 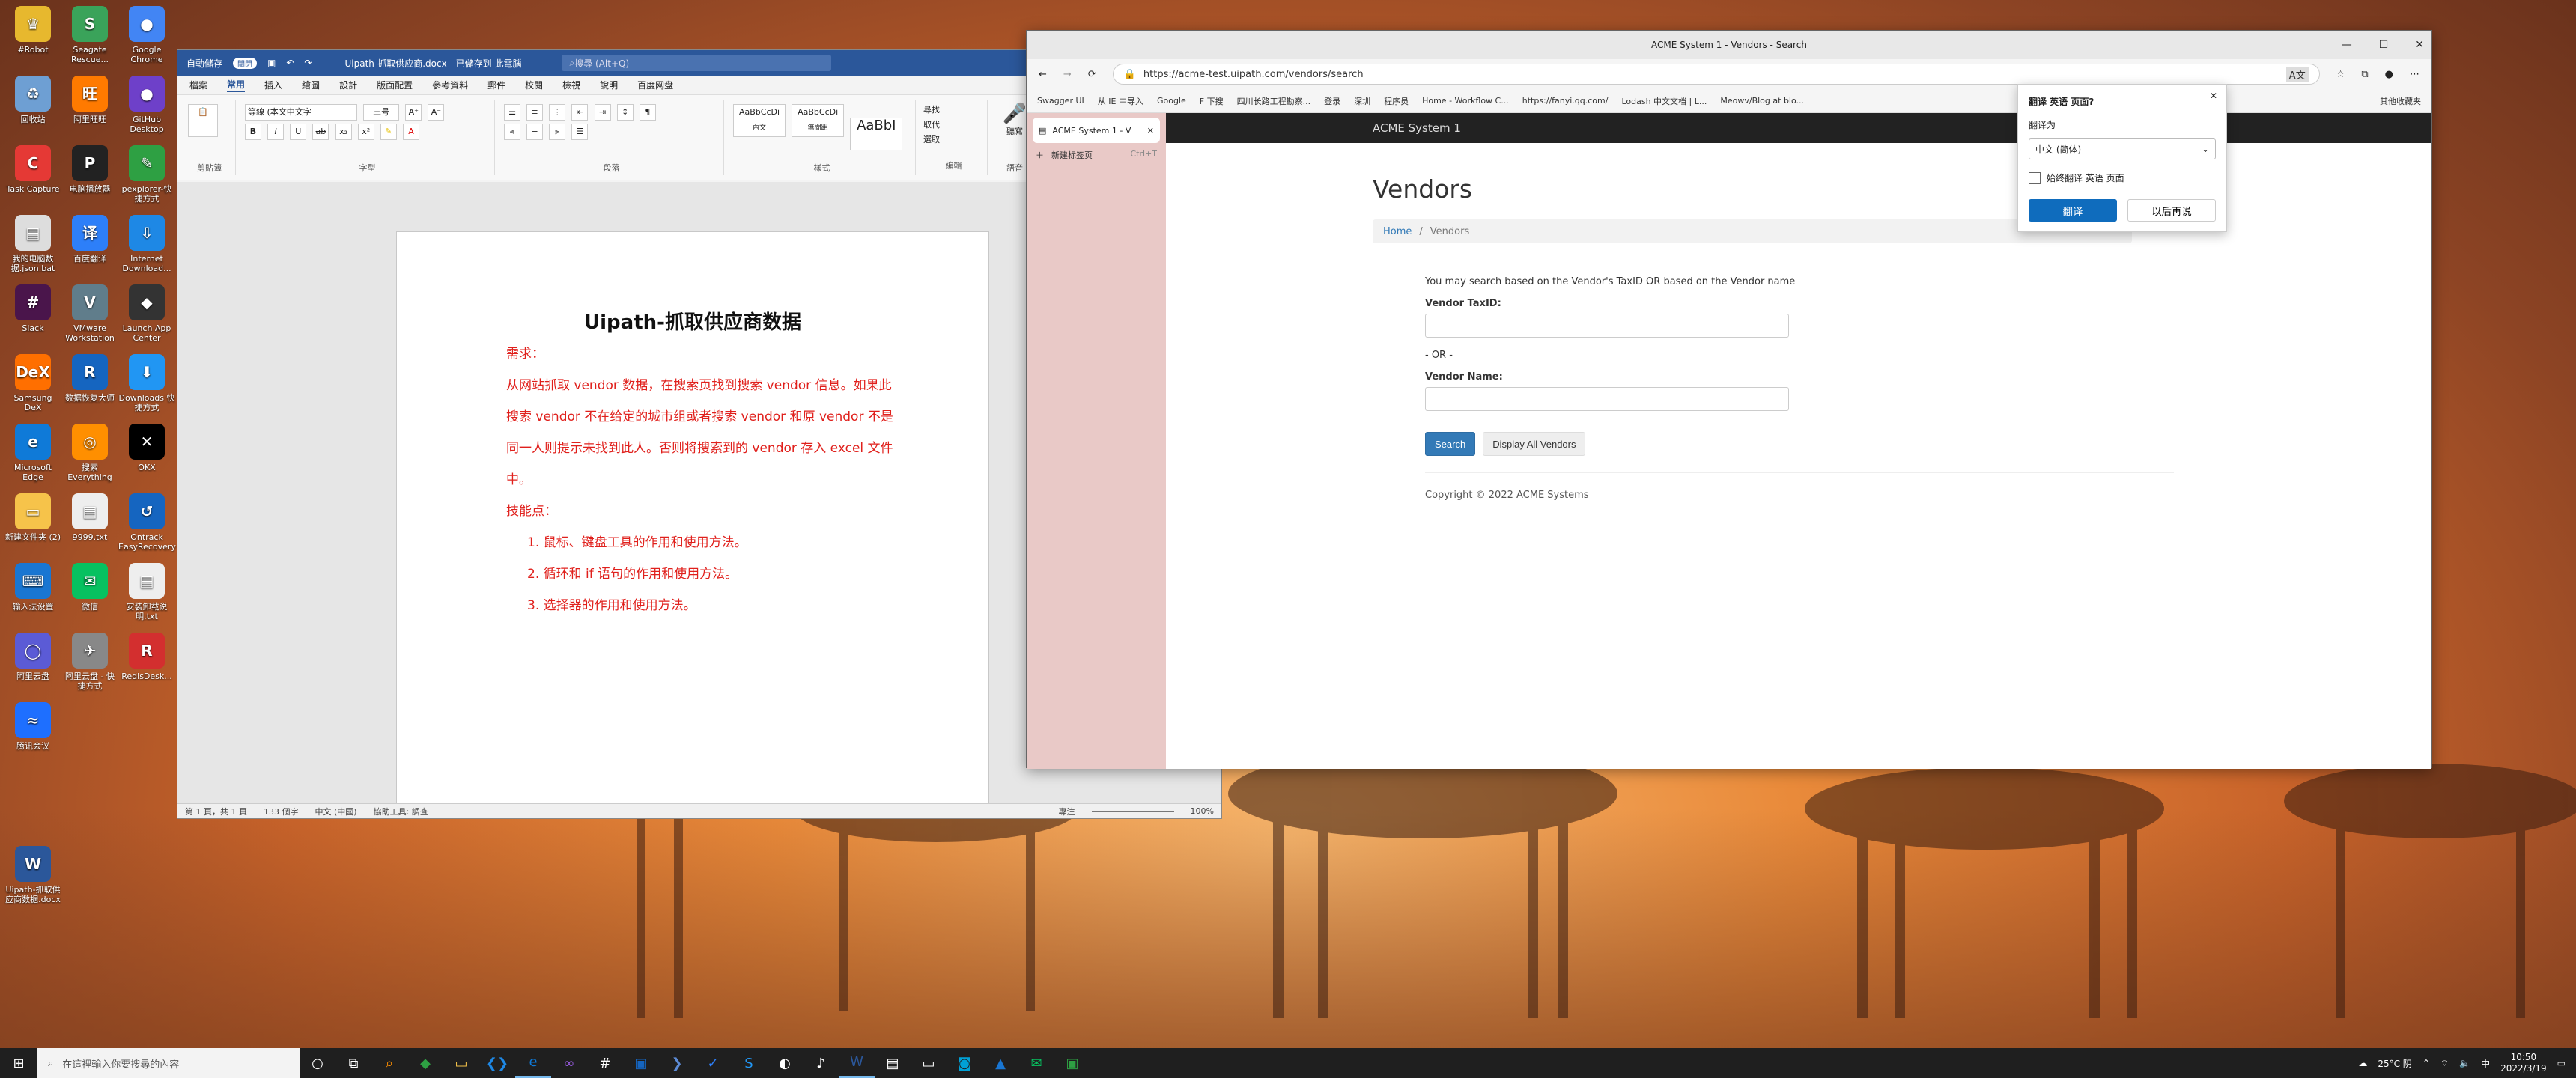 What do you see at coordinates (569, 1063) in the screenshot?
I see `visual-studio-icon: ∞` at bounding box center [569, 1063].